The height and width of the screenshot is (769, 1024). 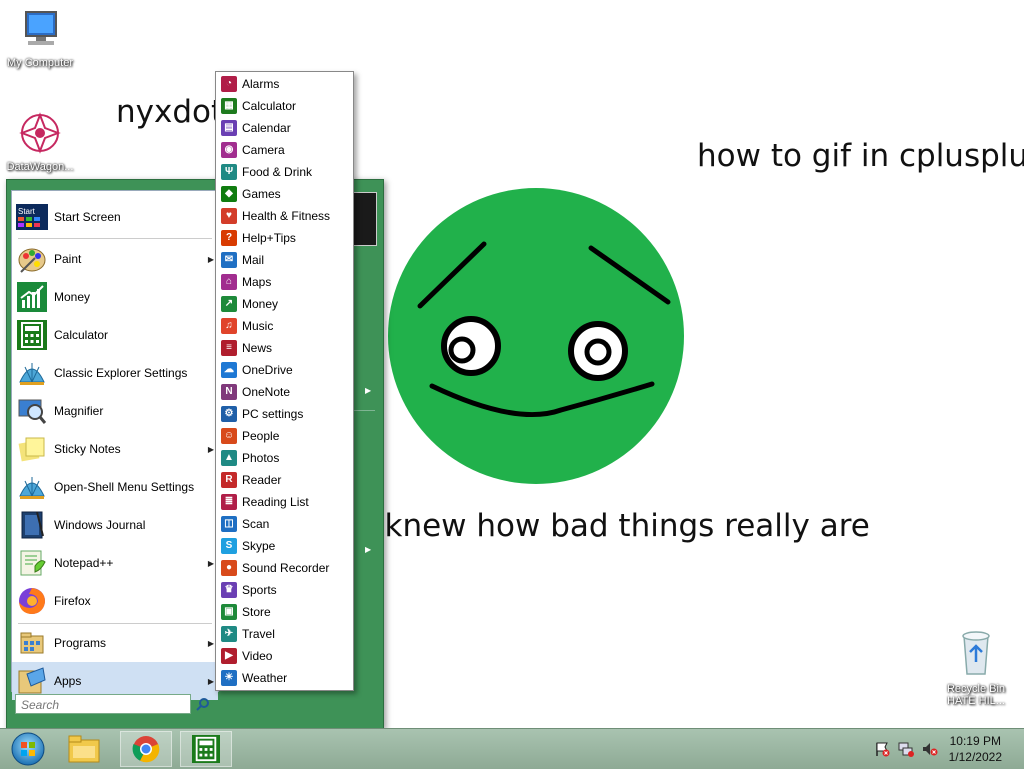 What do you see at coordinates (284, 436) in the screenshot?
I see `apps-item-people: ☺ People` at bounding box center [284, 436].